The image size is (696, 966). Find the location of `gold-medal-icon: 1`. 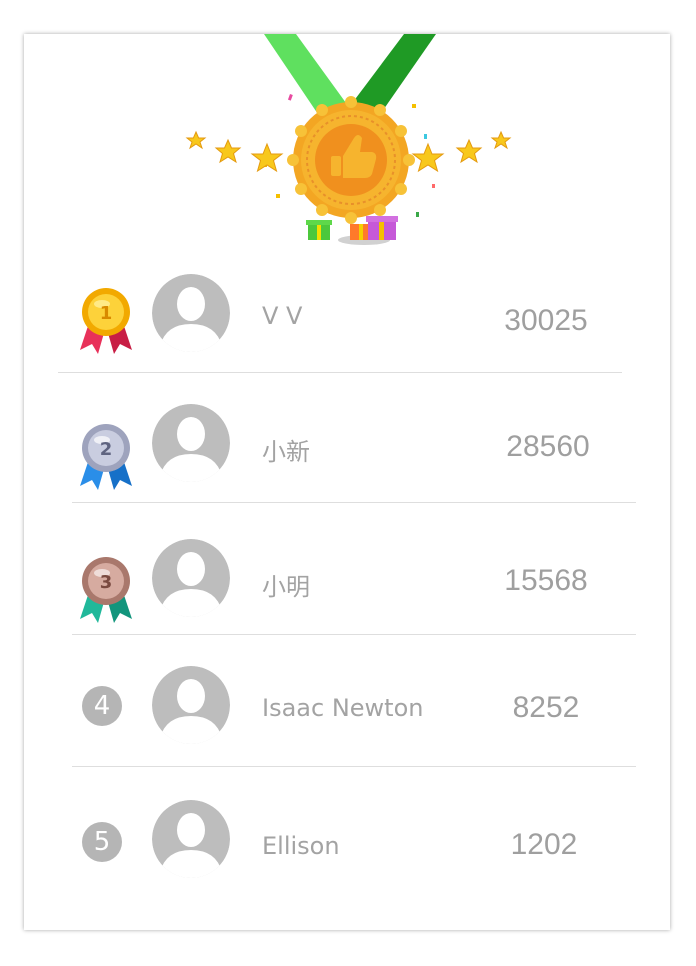

gold-medal-icon: 1 is located at coordinates (106, 322).